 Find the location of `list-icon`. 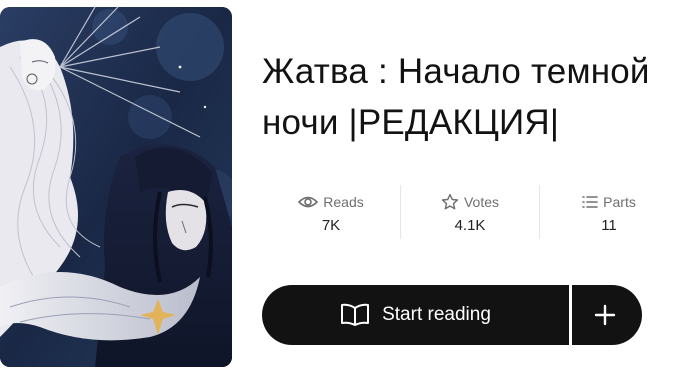

list-icon is located at coordinates (590, 202).